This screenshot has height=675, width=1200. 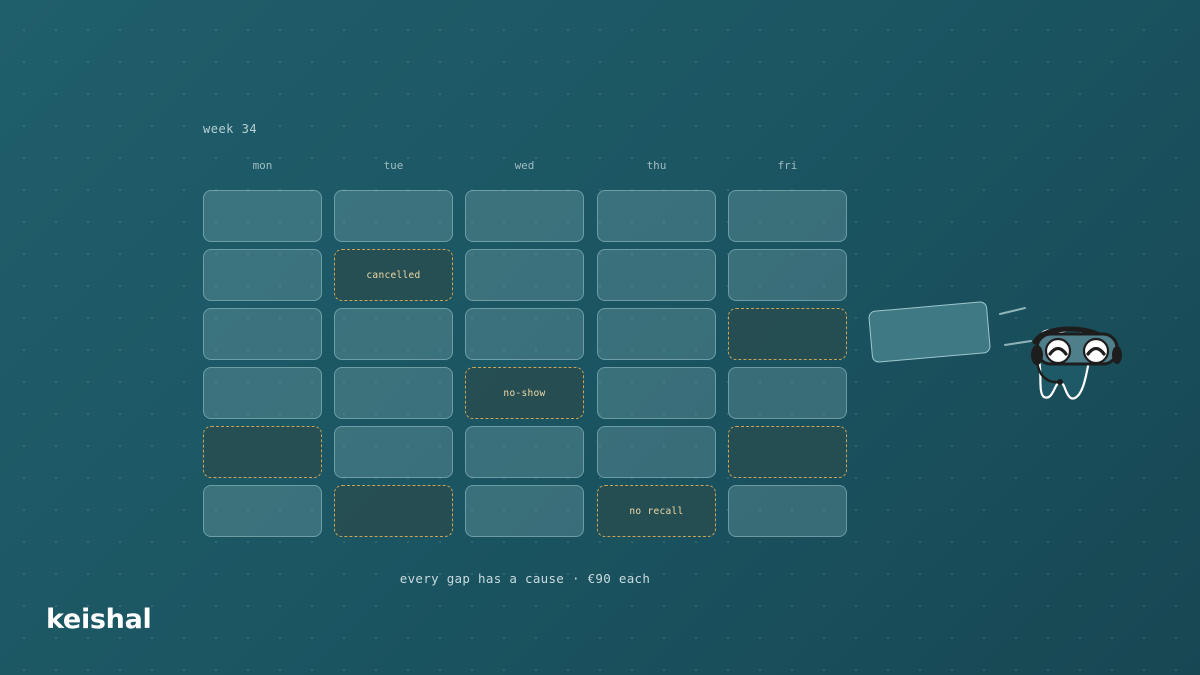 What do you see at coordinates (525, 578) in the screenshot?
I see `caption: every gap has a cause · €90 each` at bounding box center [525, 578].